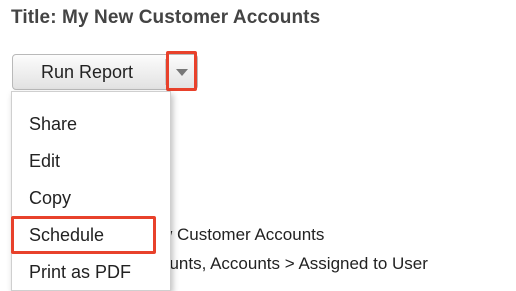 This screenshot has width=516, height=291. Describe the element at coordinates (53, 124) in the screenshot. I see `menu-item-share: Share` at that location.